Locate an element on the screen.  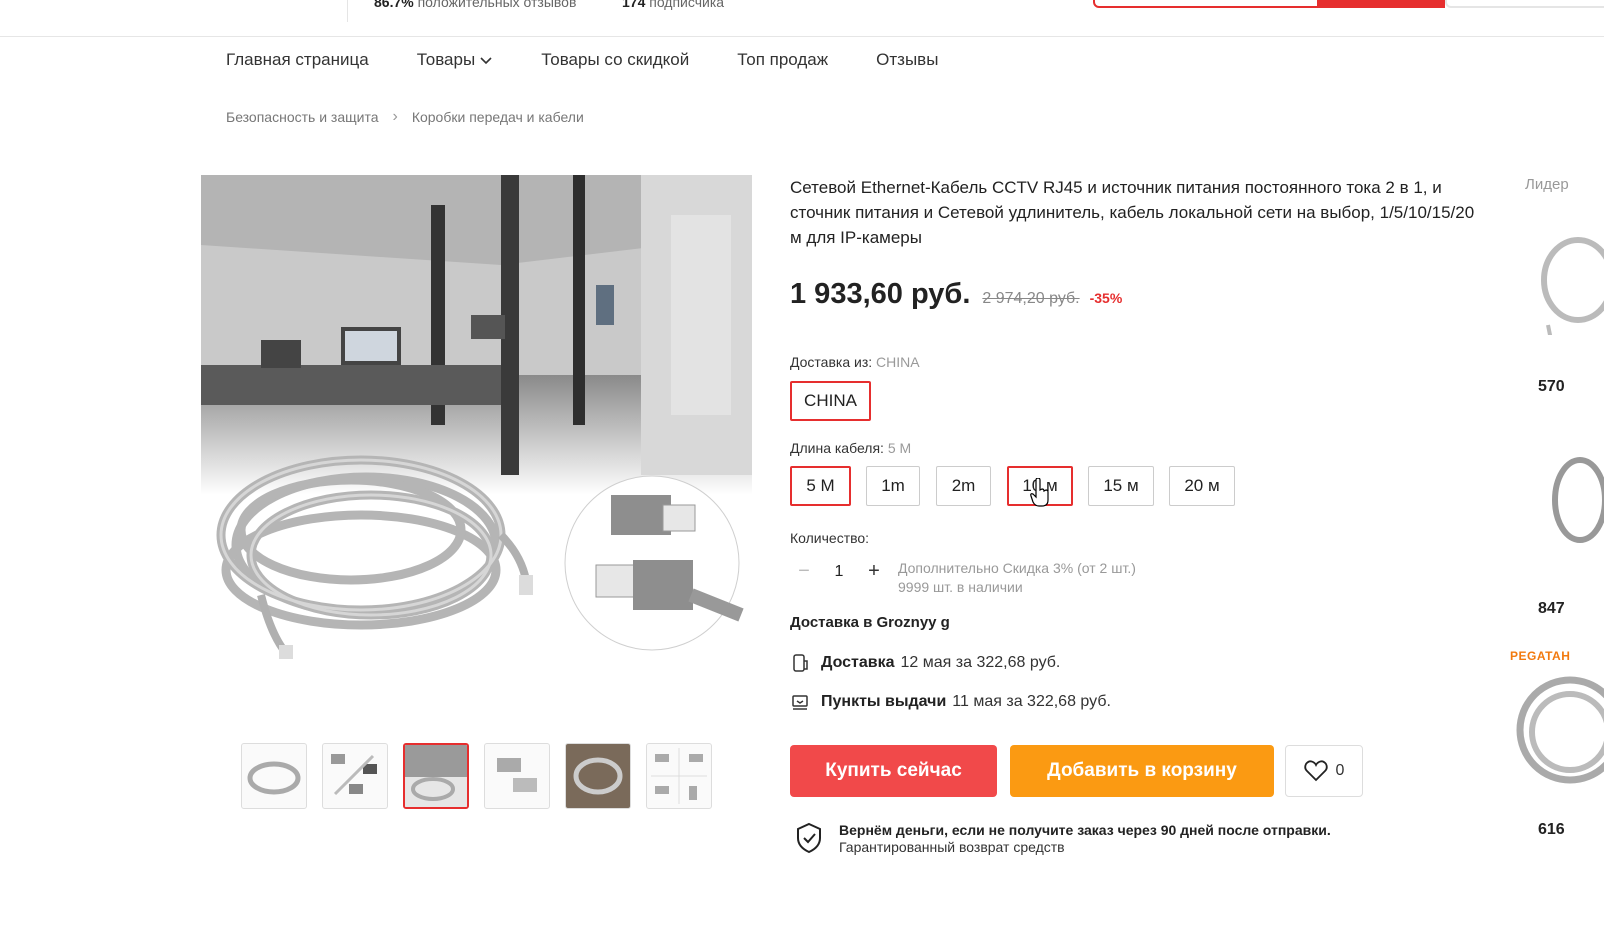
thumbnail-selected is located at coordinates (436, 776).